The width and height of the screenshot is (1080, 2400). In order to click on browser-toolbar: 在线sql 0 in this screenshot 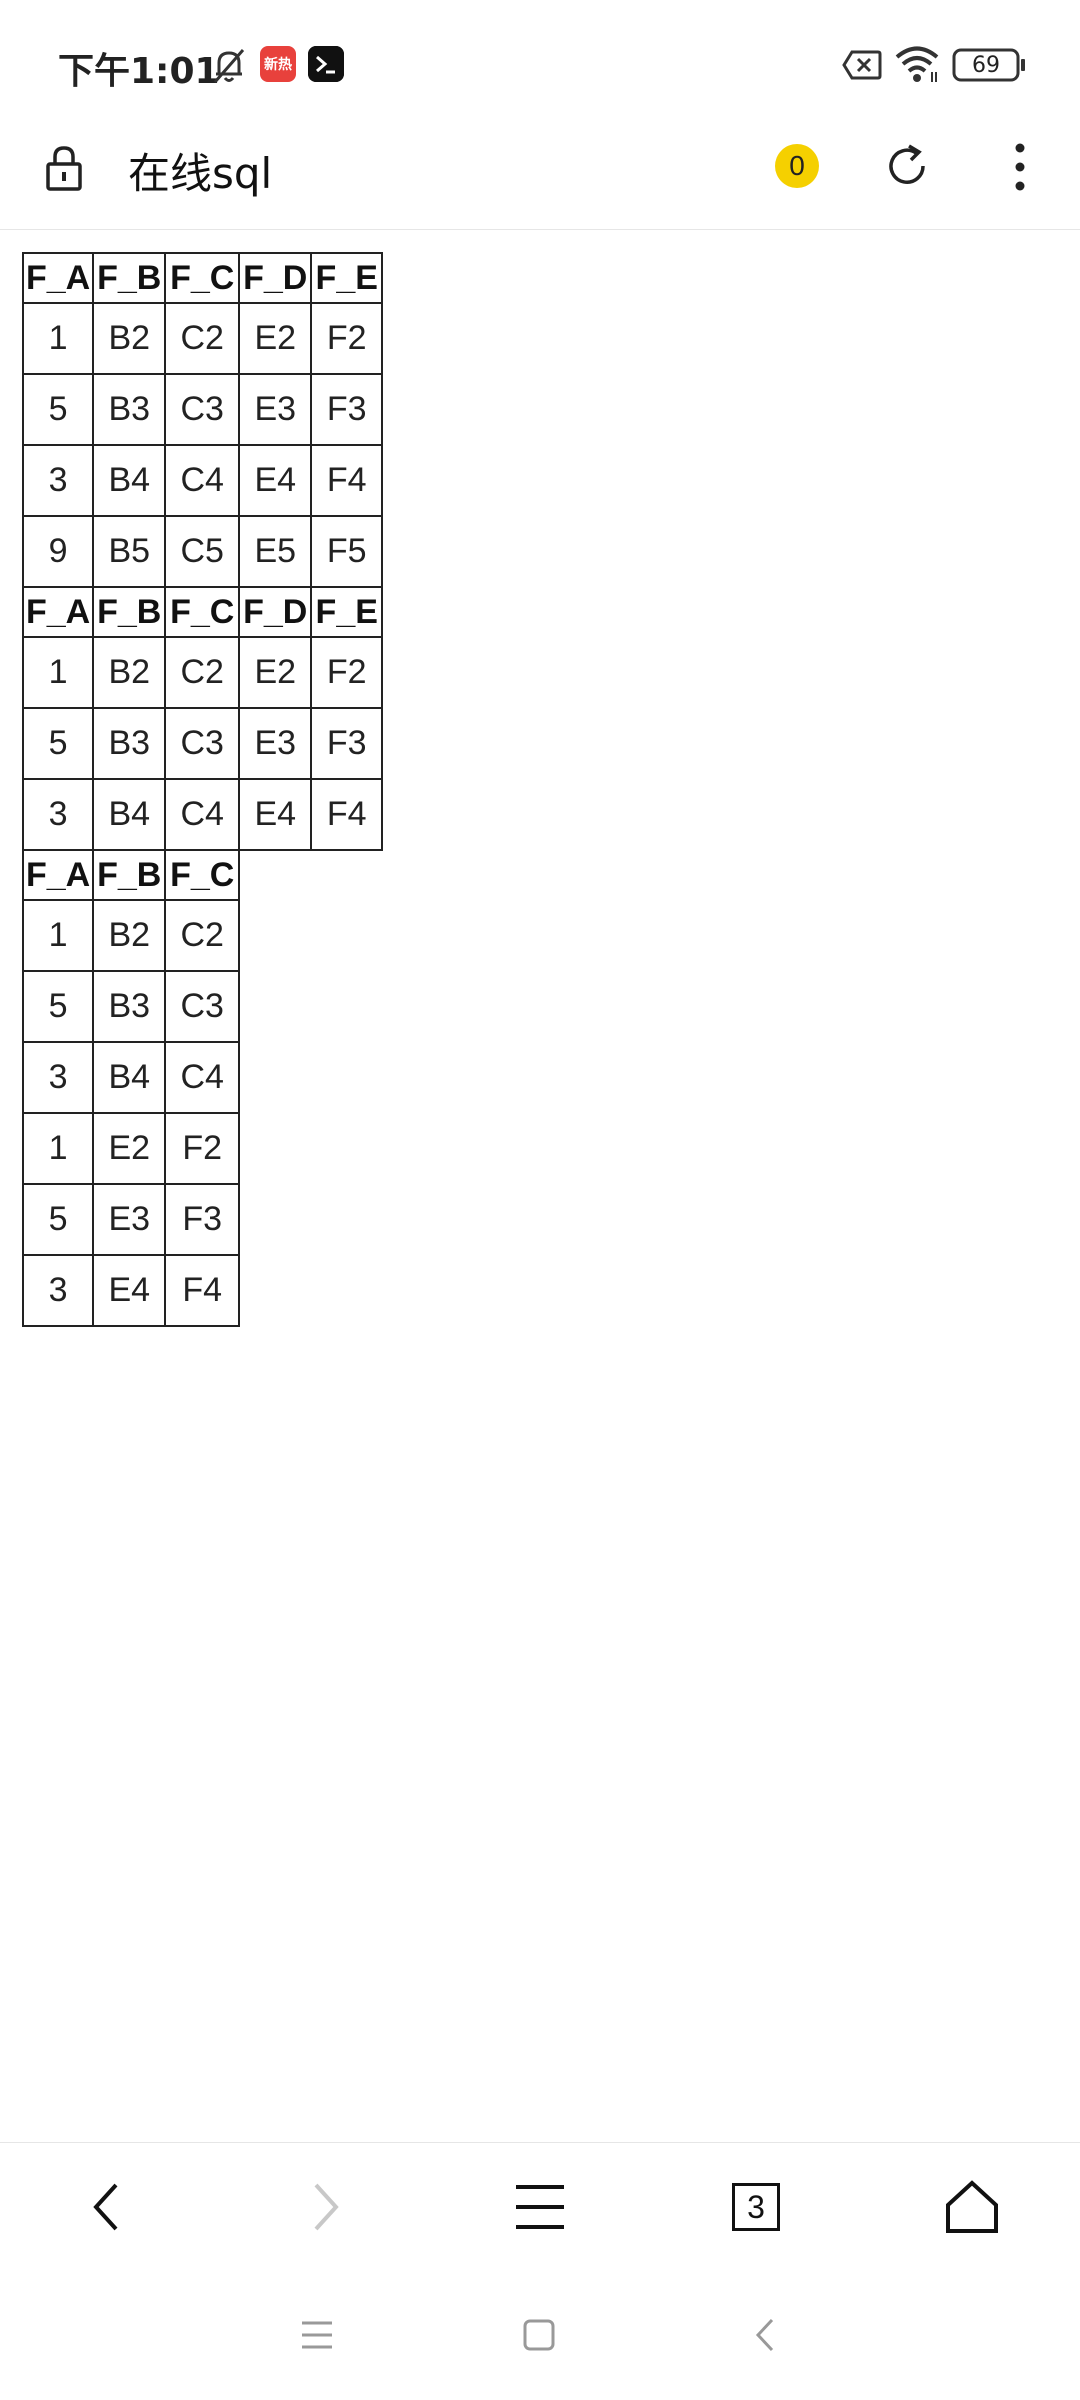, I will do `click(540, 175)`.